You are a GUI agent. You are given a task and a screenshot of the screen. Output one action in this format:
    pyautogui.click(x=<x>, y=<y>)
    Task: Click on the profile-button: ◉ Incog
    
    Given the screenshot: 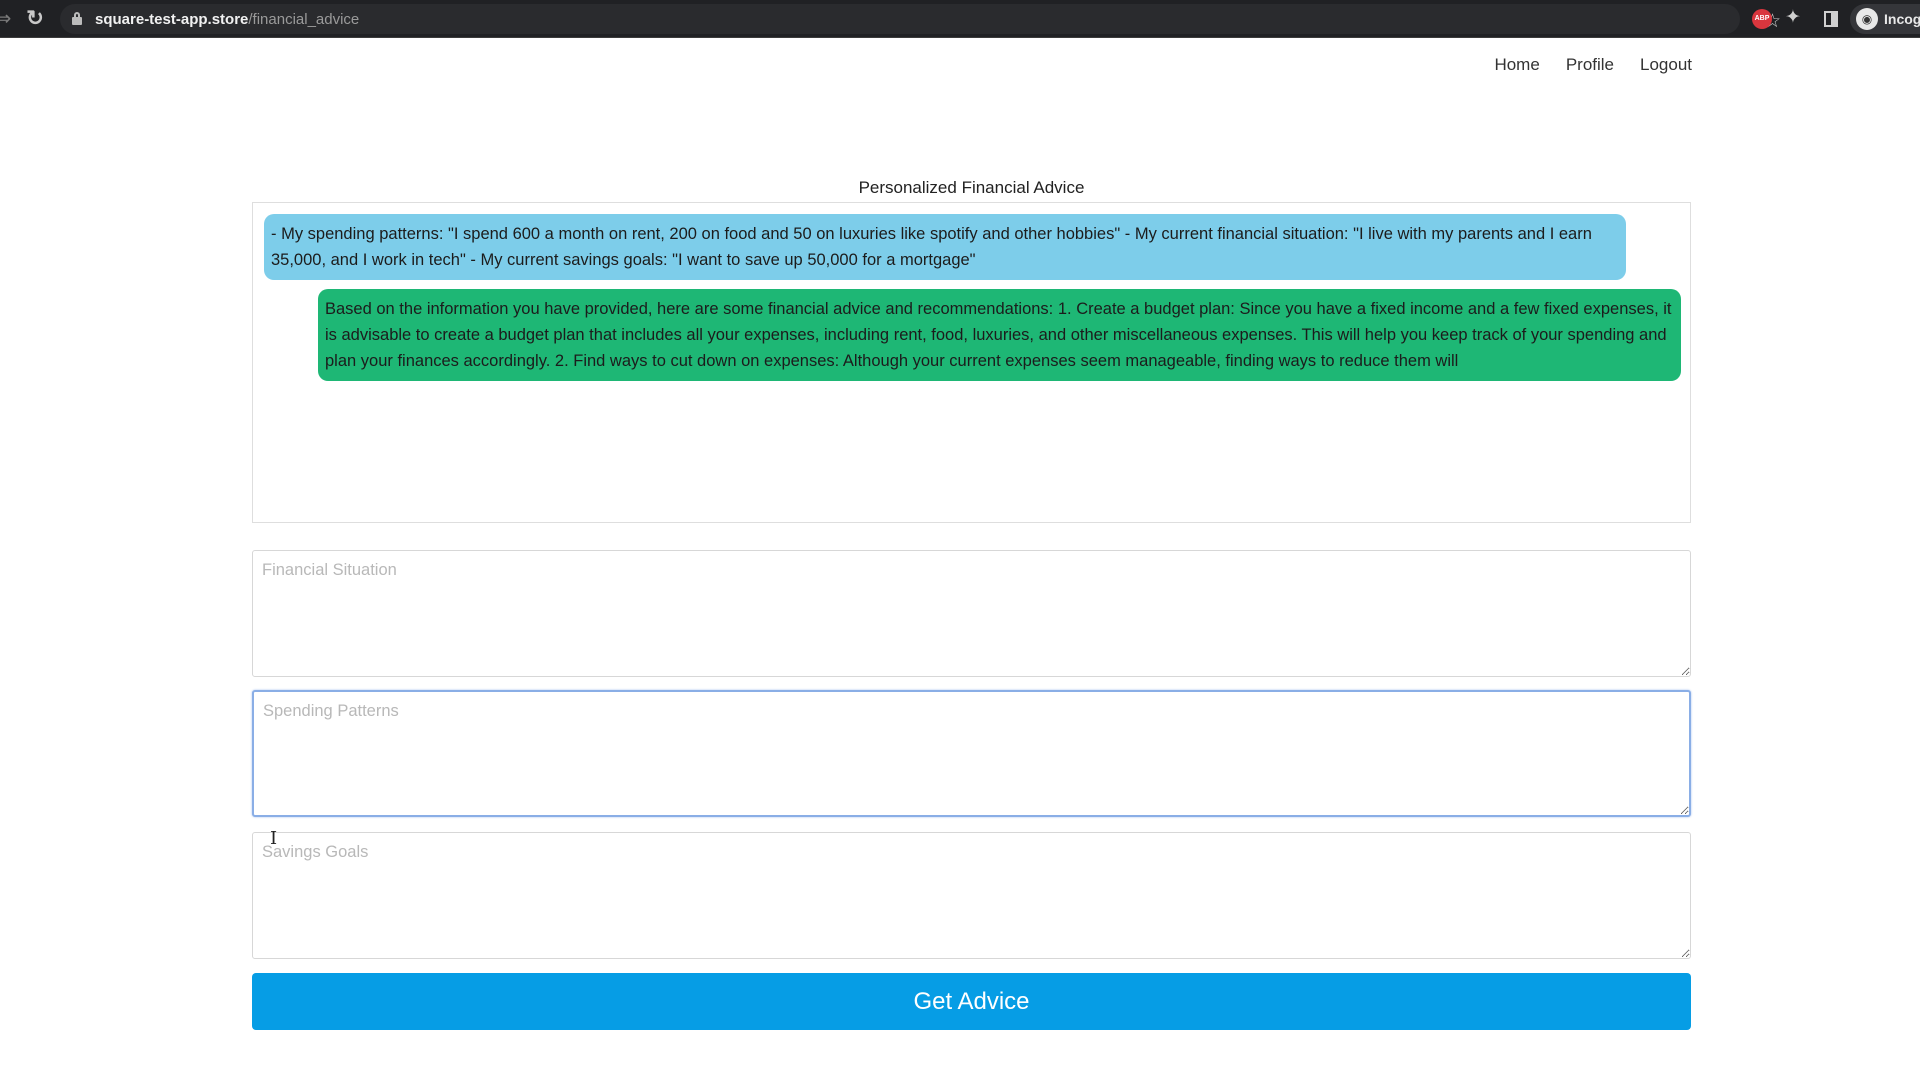 What is the action you would take?
    pyautogui.click(x=1885, y=19)
    